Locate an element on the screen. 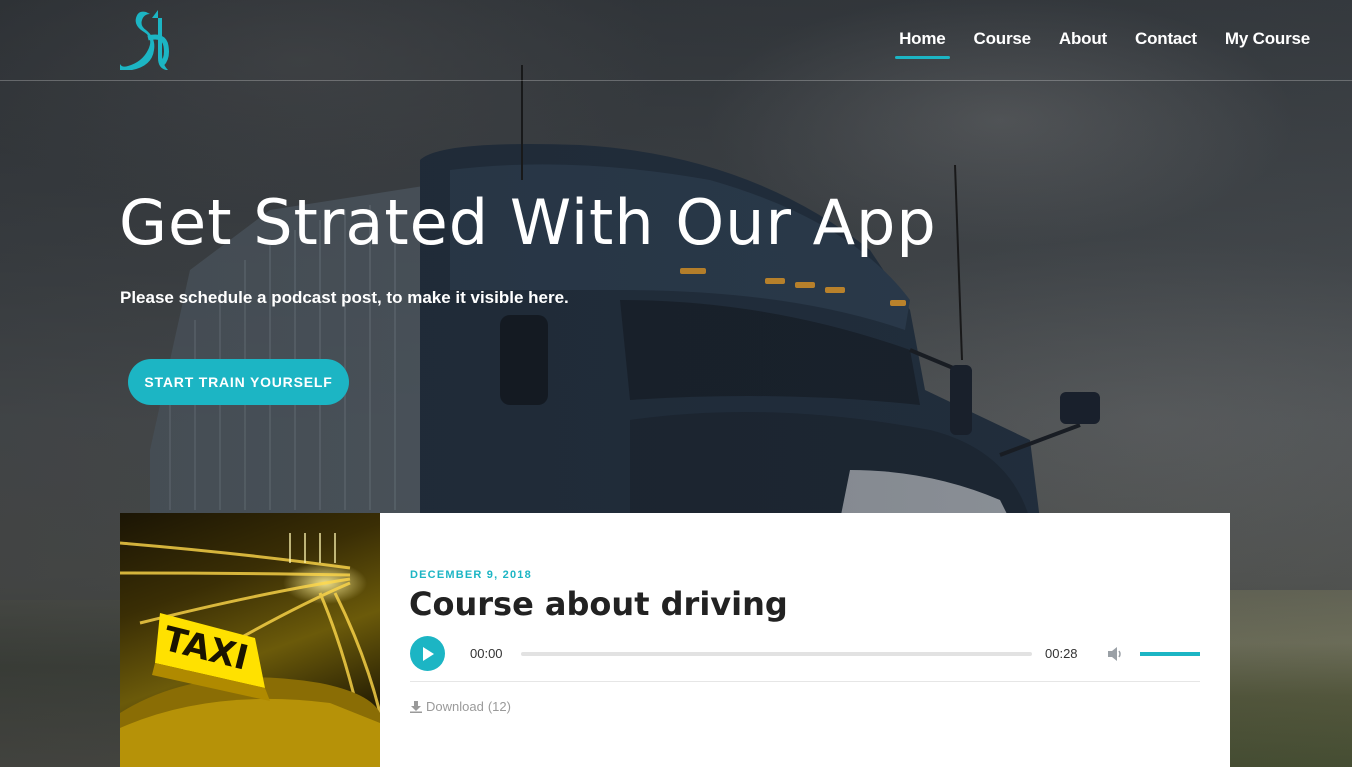 This screenshot has width=1352, height=767. site-header: Home Course About Contact My Course is located at coordinates (676, 40).